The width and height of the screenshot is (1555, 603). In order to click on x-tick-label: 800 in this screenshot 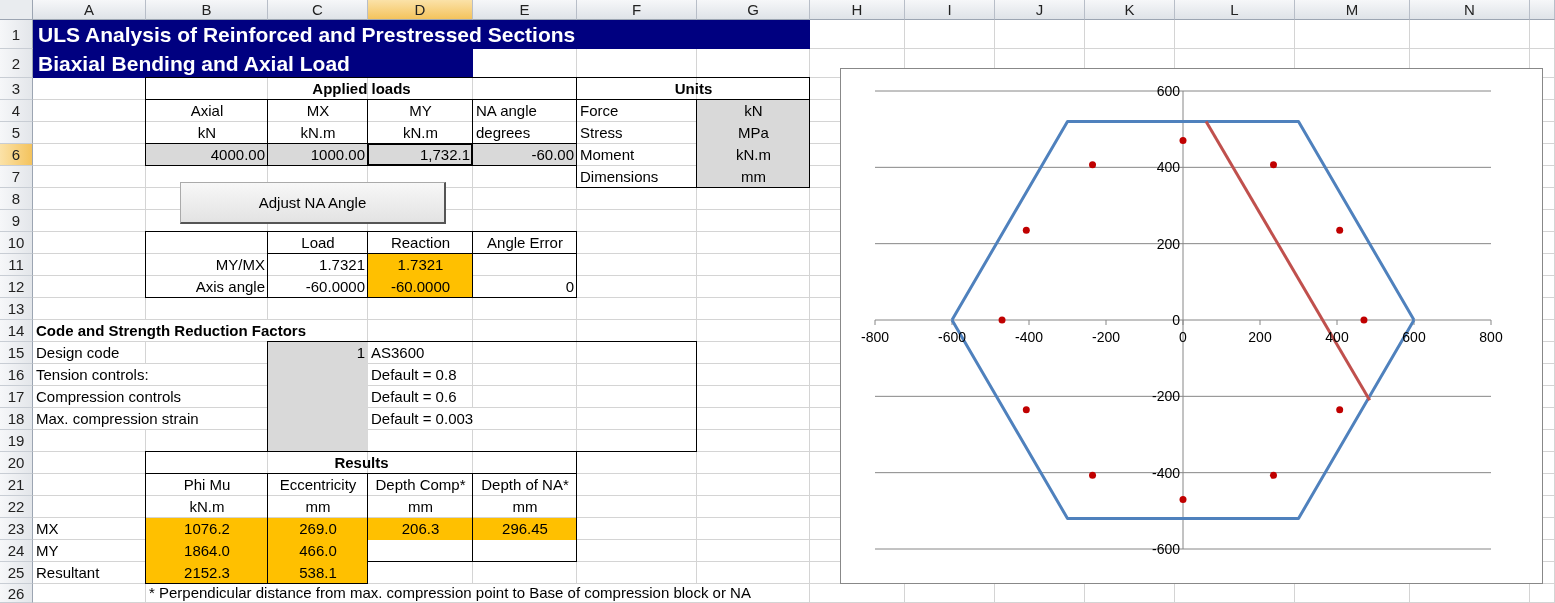, I will do `click(1491, 337)`.